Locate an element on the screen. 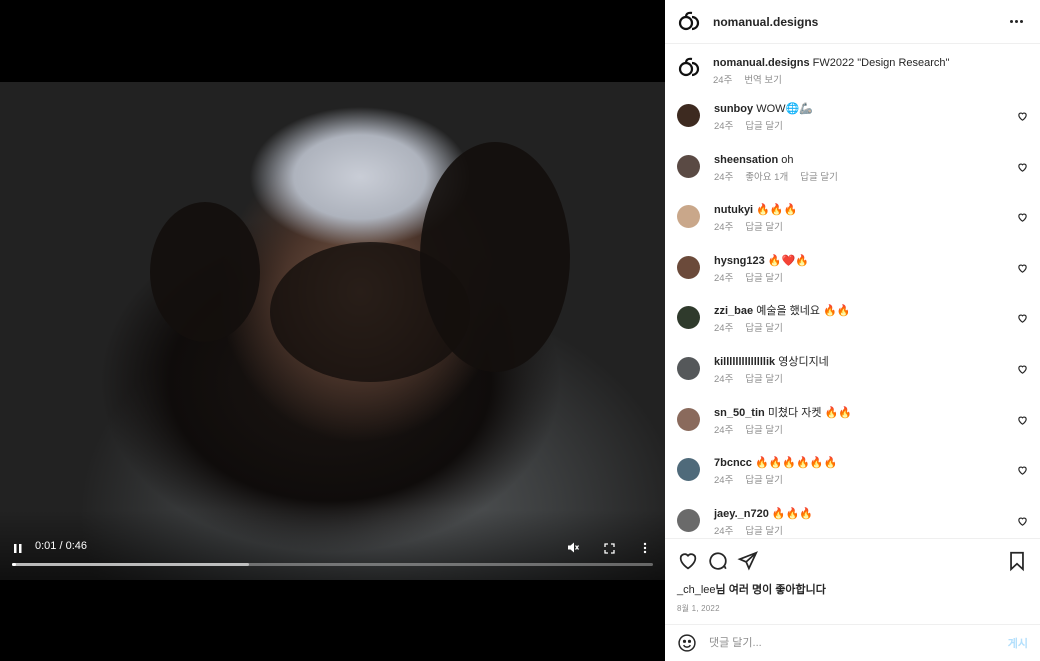 This screenshot has width=1040, height=661. emoji-smile-icon is located at coordinates (687, 643).